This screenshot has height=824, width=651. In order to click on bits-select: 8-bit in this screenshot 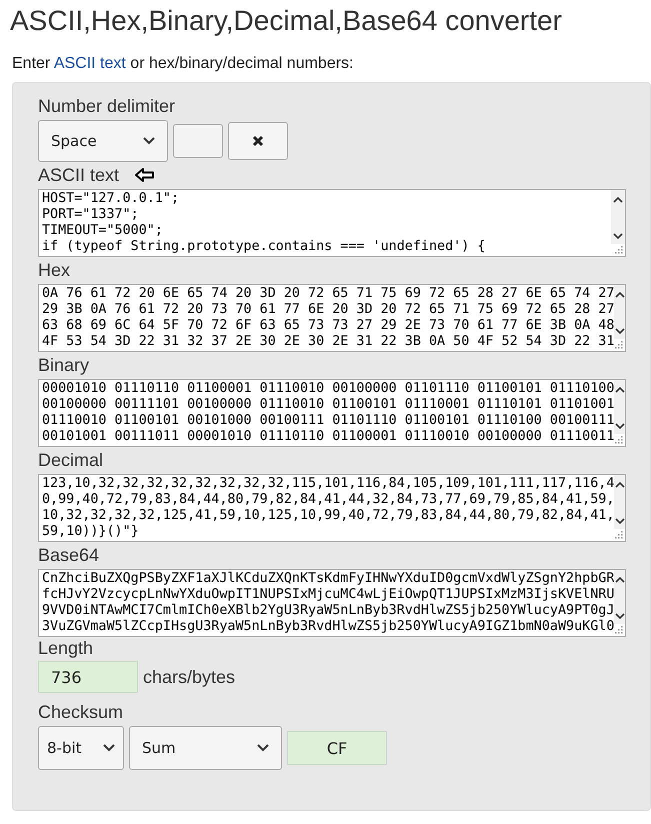, I will do `click(81, 748)`.